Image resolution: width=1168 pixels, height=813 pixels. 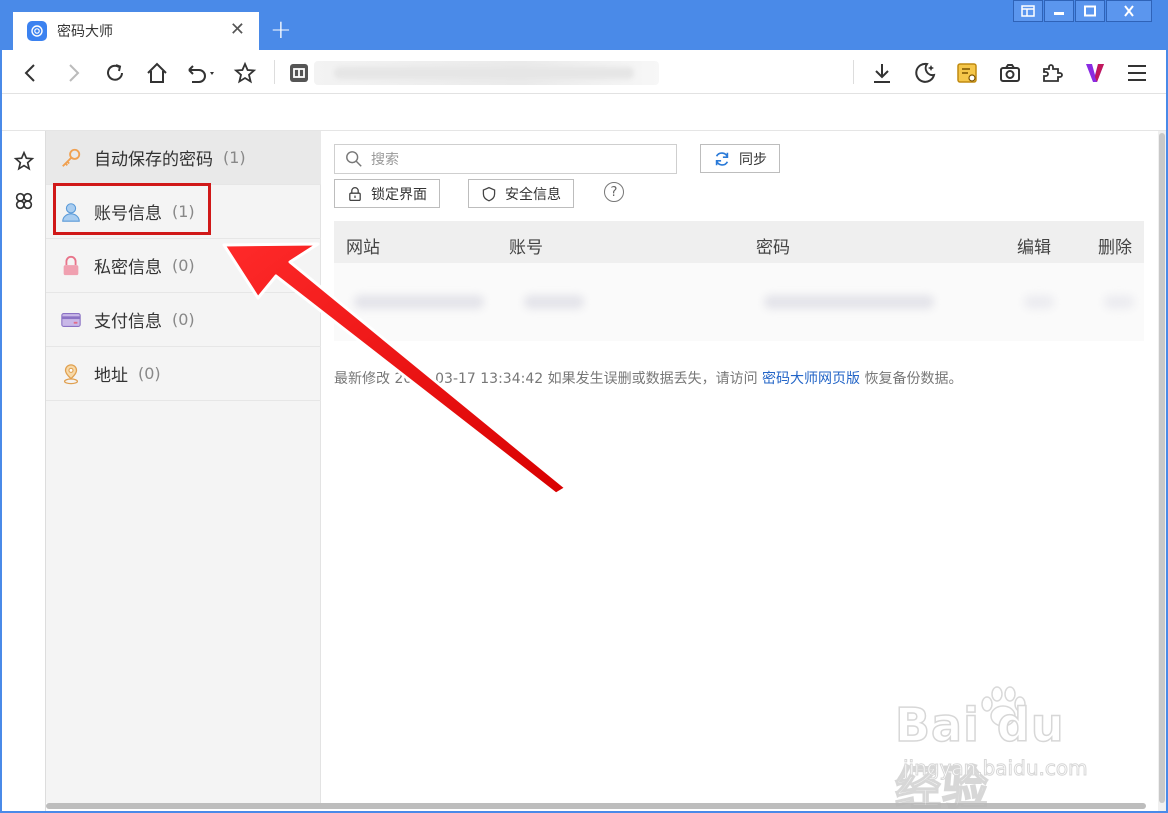 What do you see at coordinates (299, 73) in the screenshot?
I see `site-info-icon` at bounding box center [299, 73].